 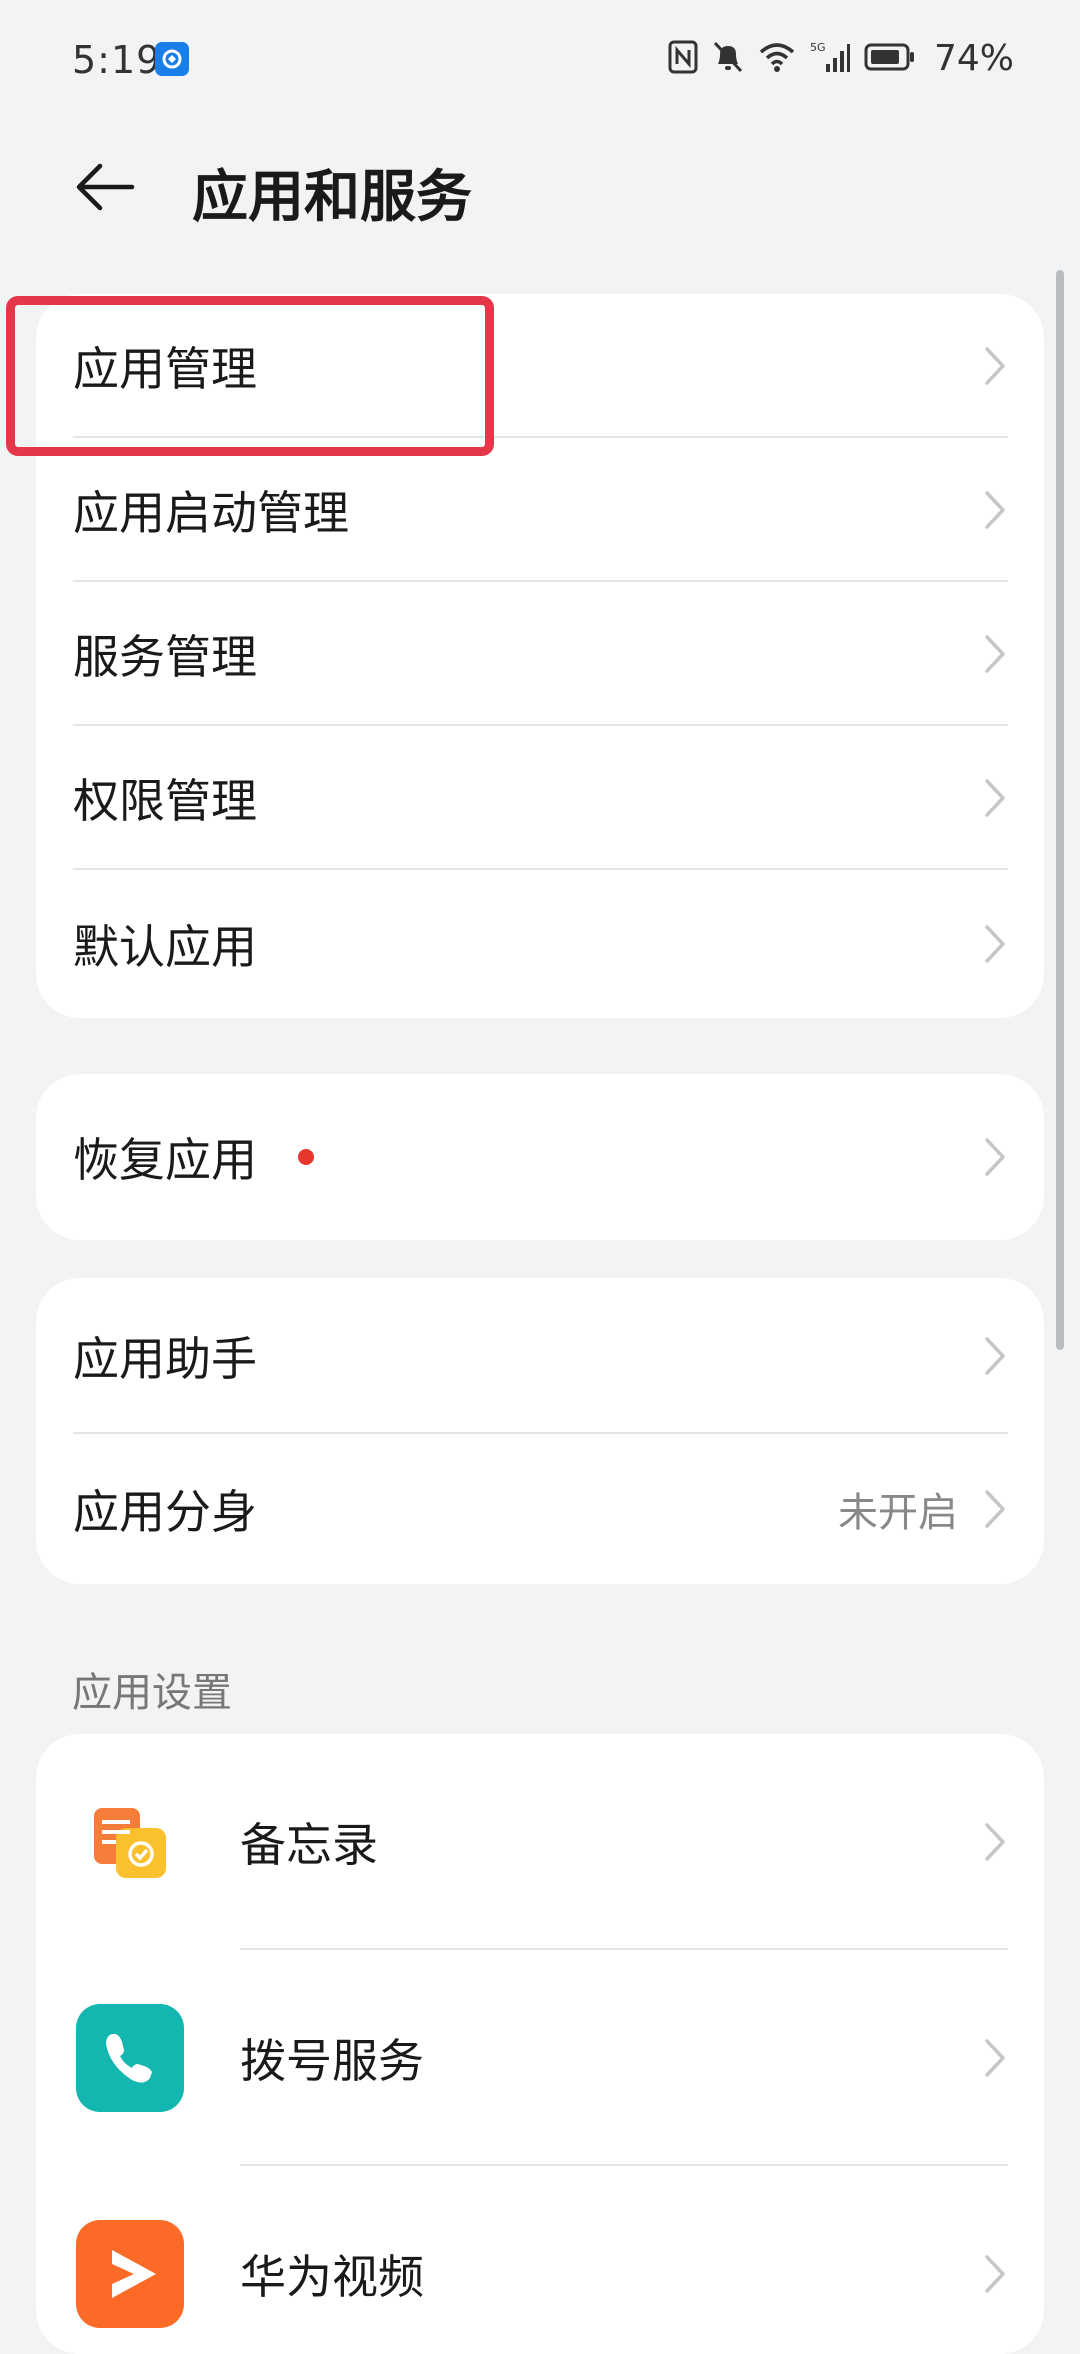 What do you see at coordinates (130, 2058) in the screenshot?
I see `phone-app-icon` at bounding box center [130, 2058].